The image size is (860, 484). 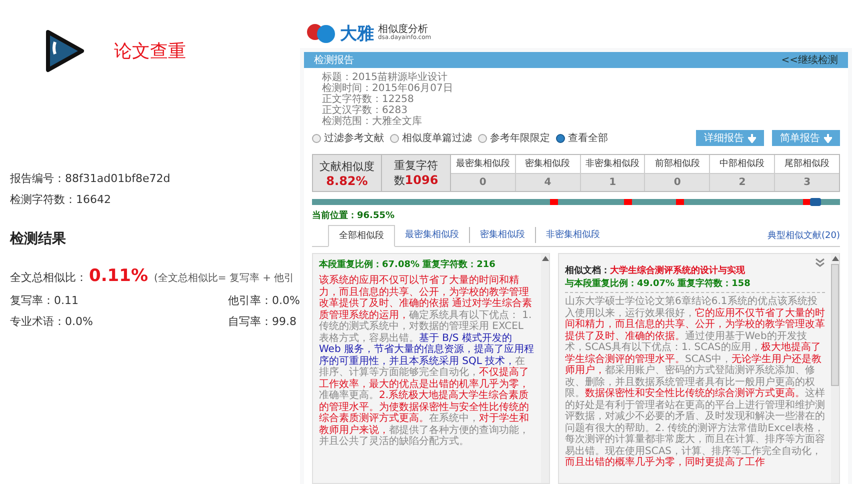 I want to click on tab: 密集相似段, so click(x=503, y=235).